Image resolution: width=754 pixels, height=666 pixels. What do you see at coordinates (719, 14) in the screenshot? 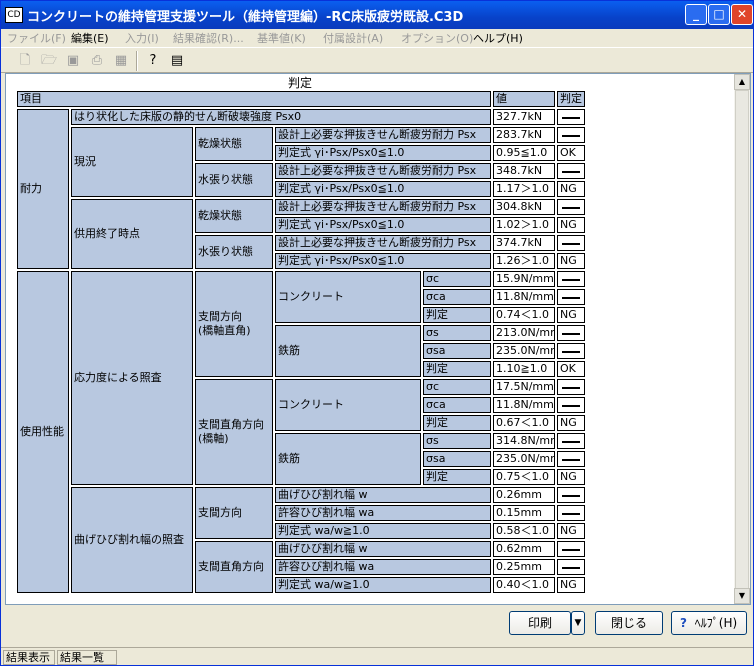
I see `maximize-button: □` at bounding box center [719, 14].